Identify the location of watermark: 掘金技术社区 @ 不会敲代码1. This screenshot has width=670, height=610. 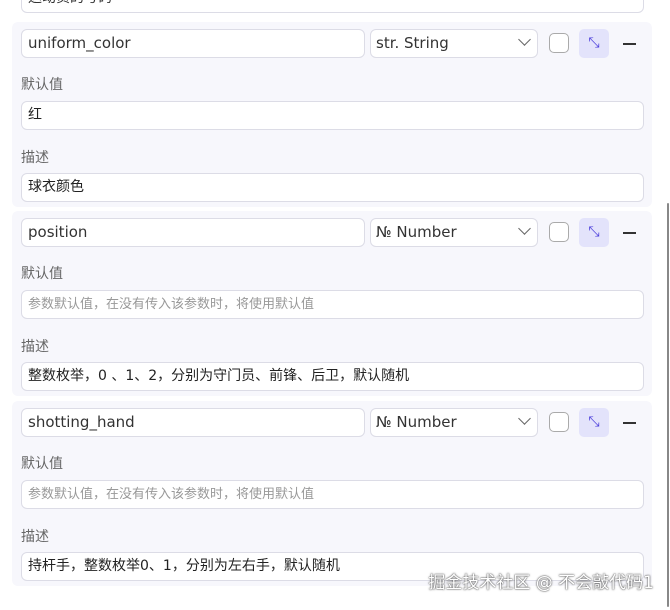
(541, 583).